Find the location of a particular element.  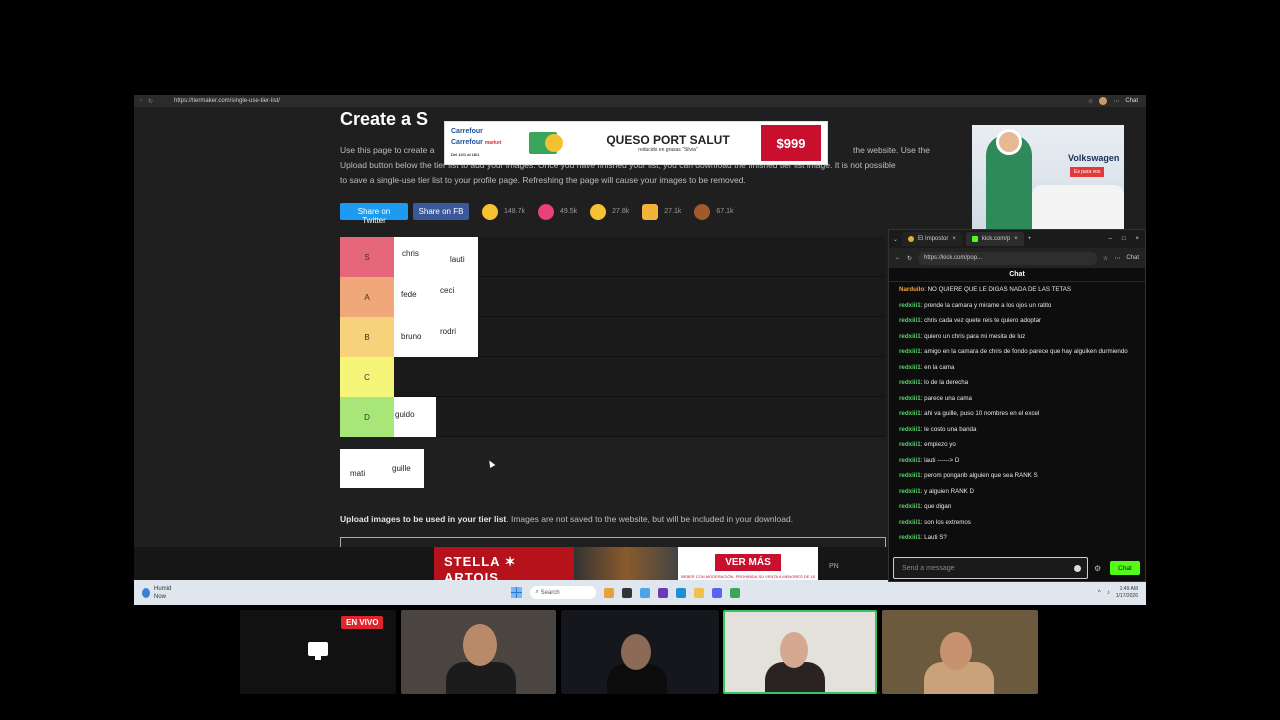

tier-item: lauti is located at coordinates (457, 257).